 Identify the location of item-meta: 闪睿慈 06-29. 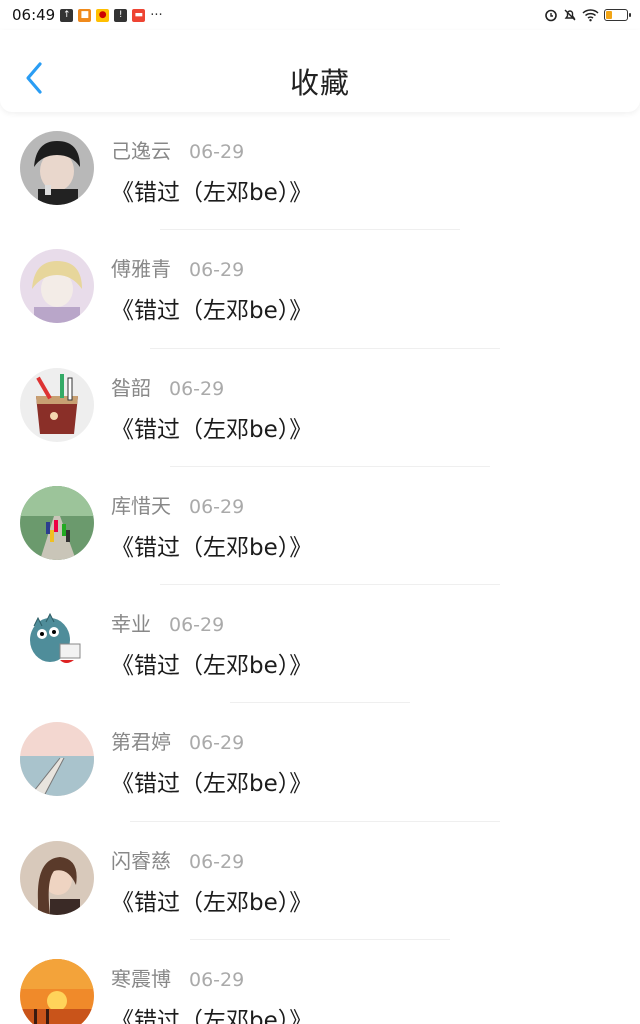
(211, 859).